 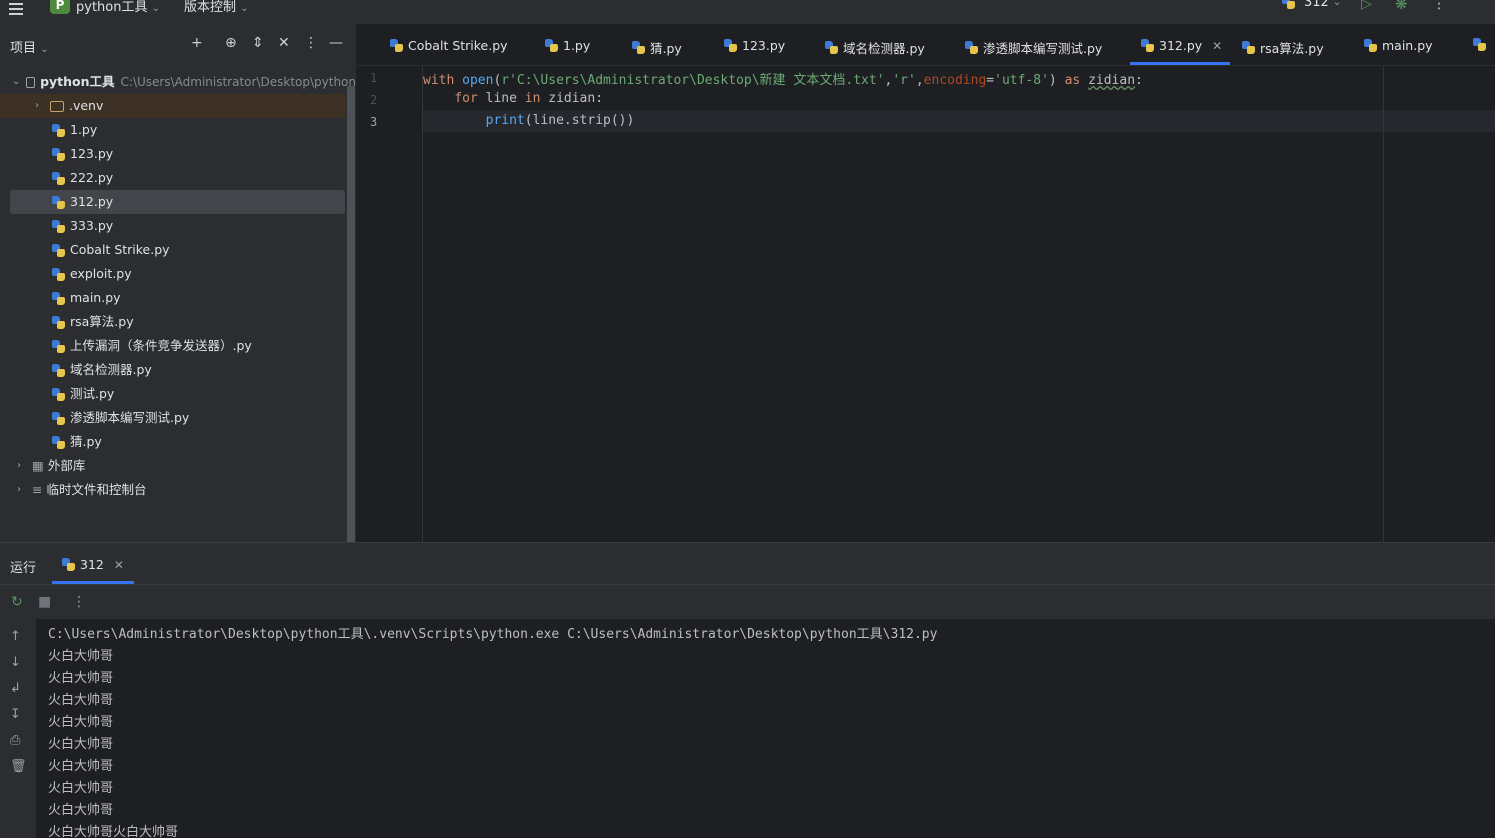 What do you see at coordinates (96, 489) in the screenshot?
I see `tree-item-label: 临时文件和控制台` at bounding box center [96, 489].